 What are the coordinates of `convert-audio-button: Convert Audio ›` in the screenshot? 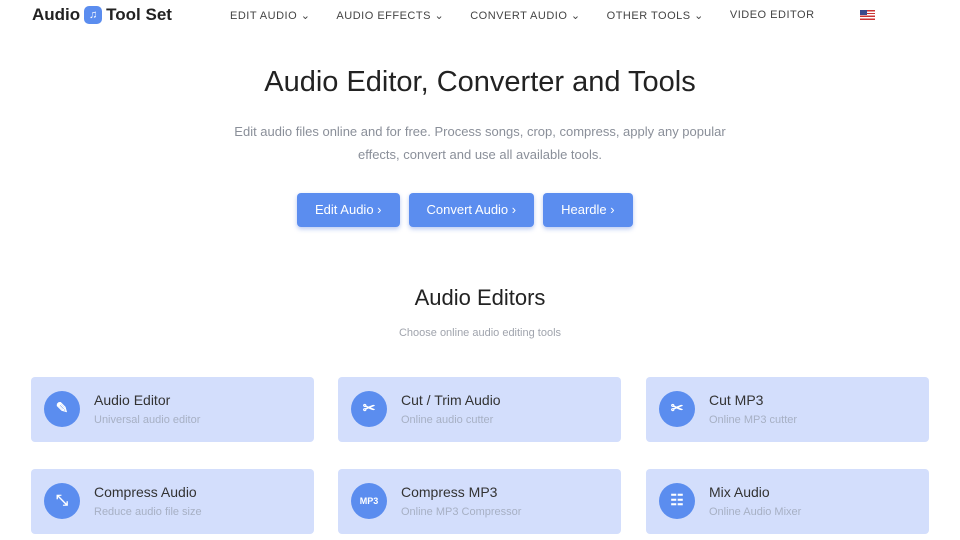 It's located at (471, 210).